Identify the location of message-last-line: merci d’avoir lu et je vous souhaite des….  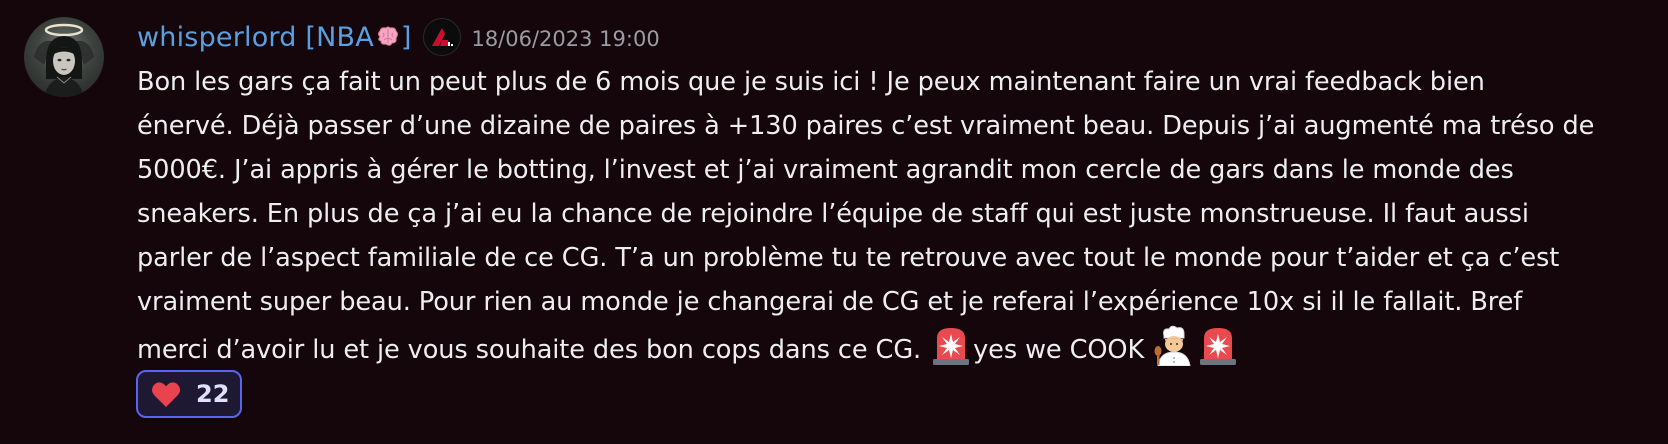
(892, 346).